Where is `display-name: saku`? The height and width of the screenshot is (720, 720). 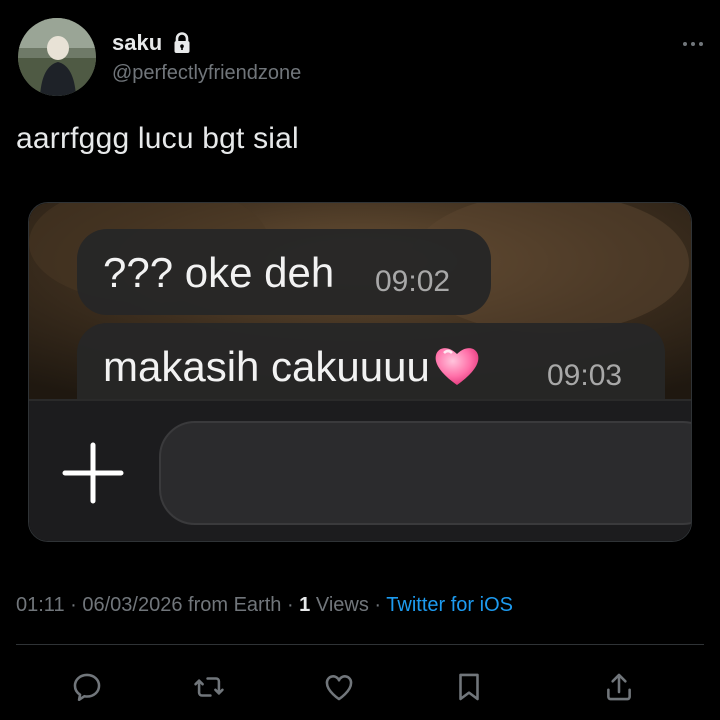
display-name: saku is located at coordinates (137, 43).